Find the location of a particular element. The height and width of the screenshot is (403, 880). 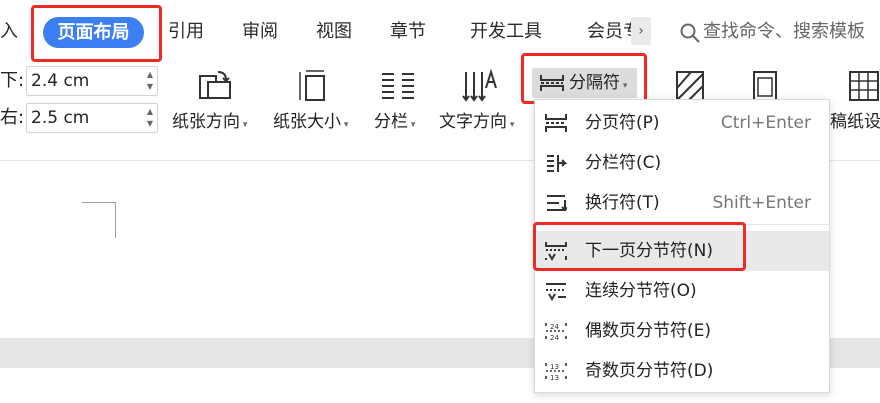

even-page-section-break-icon: 24 24 is located at coordinates (556, 332).